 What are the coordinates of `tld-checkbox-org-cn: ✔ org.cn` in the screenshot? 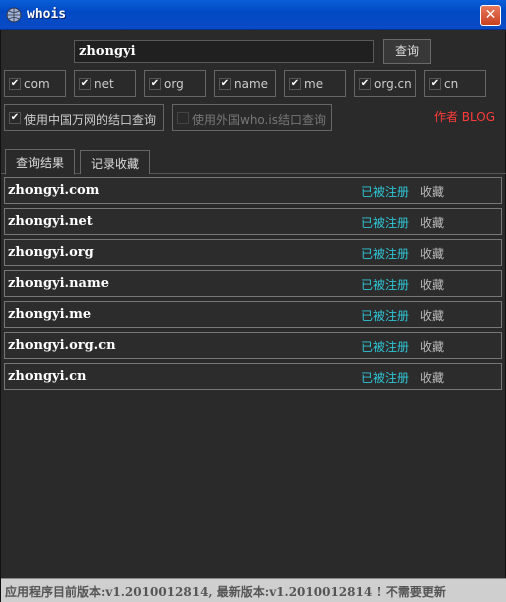 It's located at (385, 83).